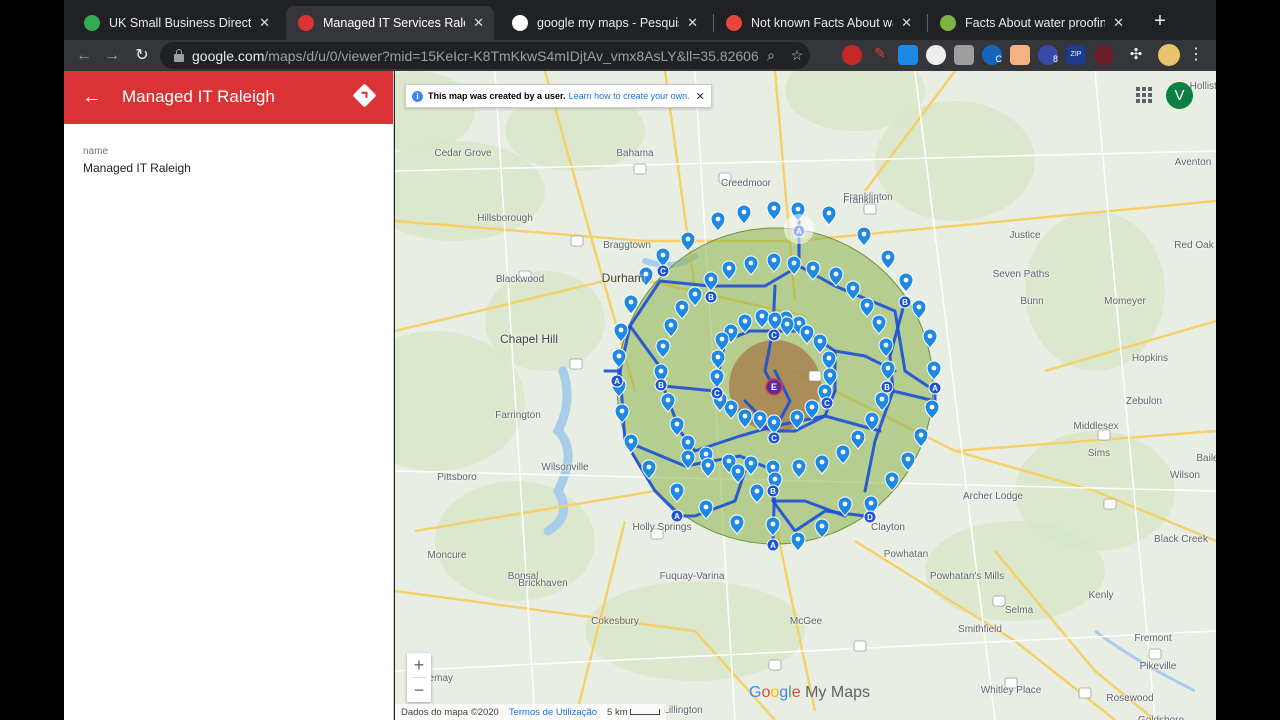 This screenshot has width=1280, height=720. What do you see at coordinates (852, 55) in the screenshot?
I see `extension-red-icon` at bounding box center [852, 55].